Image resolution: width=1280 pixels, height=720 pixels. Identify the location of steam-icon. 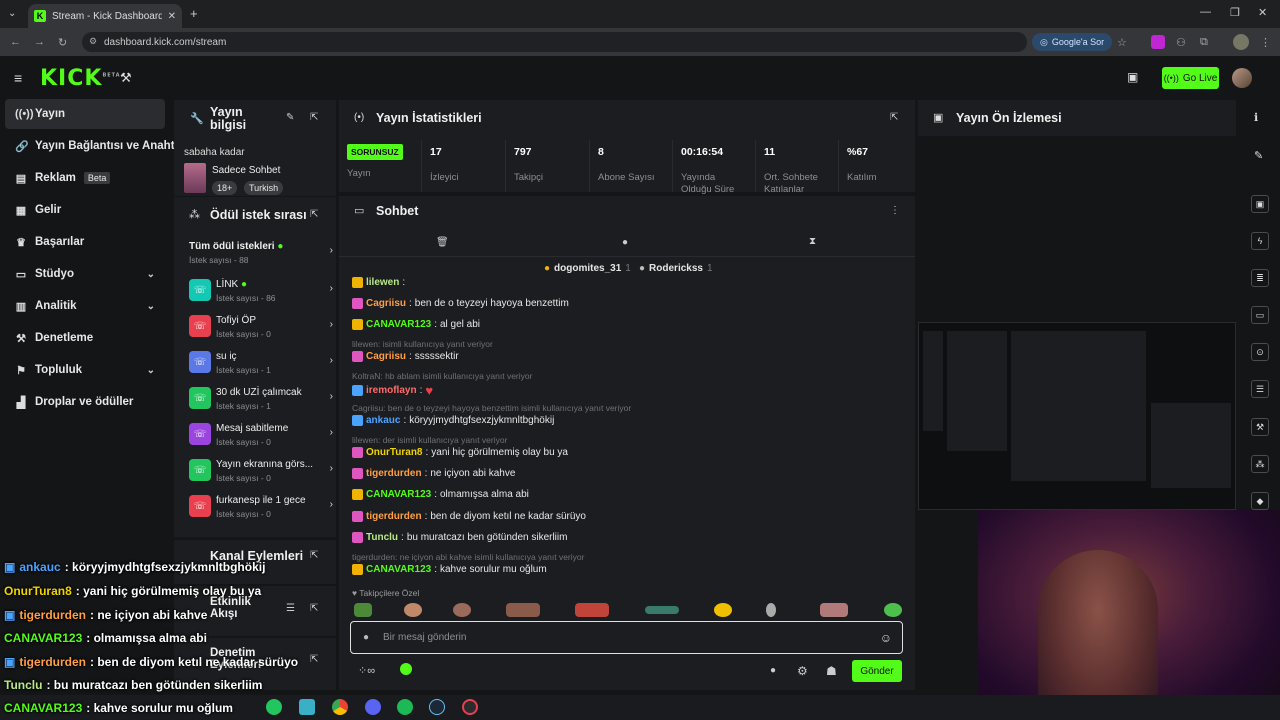
(437, 707).